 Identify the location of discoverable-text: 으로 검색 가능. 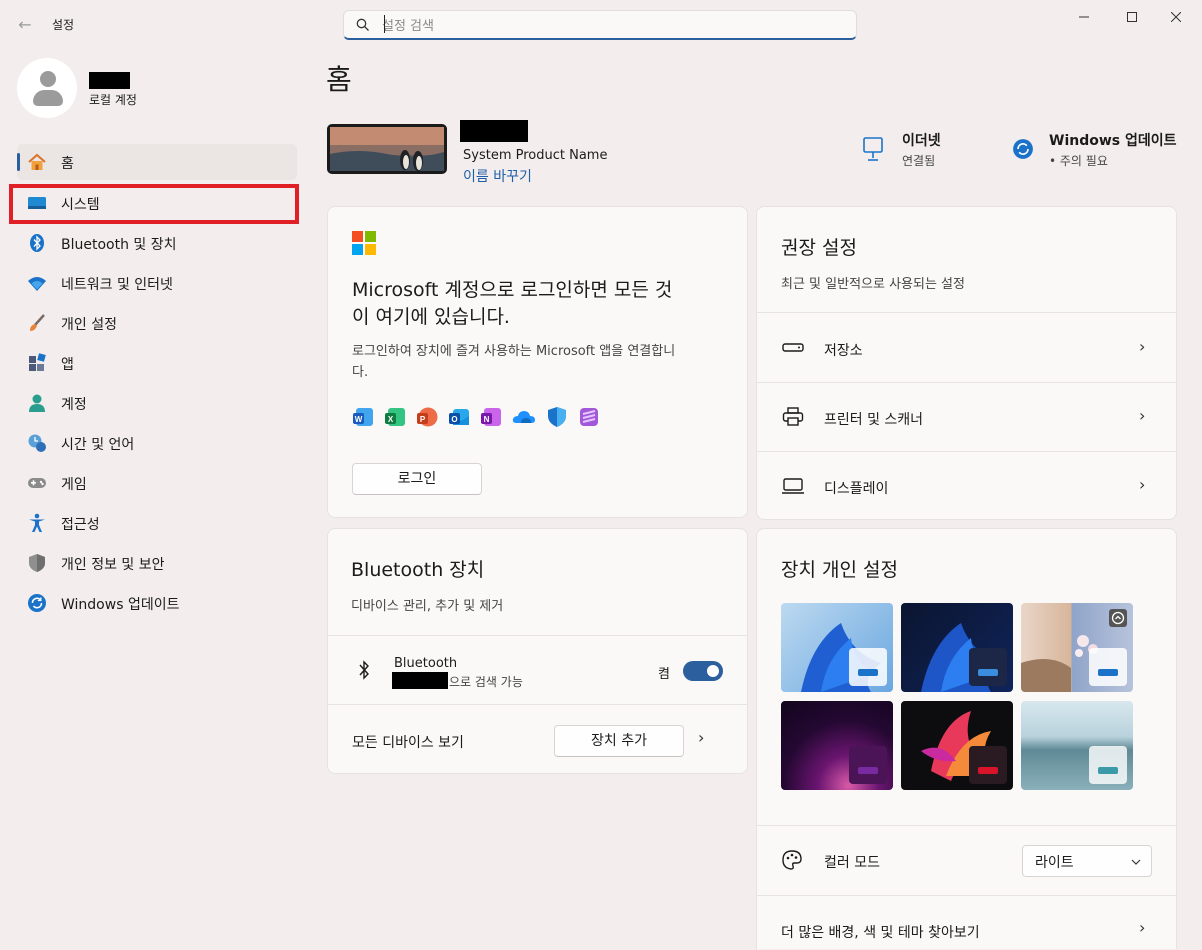
(486, 682).